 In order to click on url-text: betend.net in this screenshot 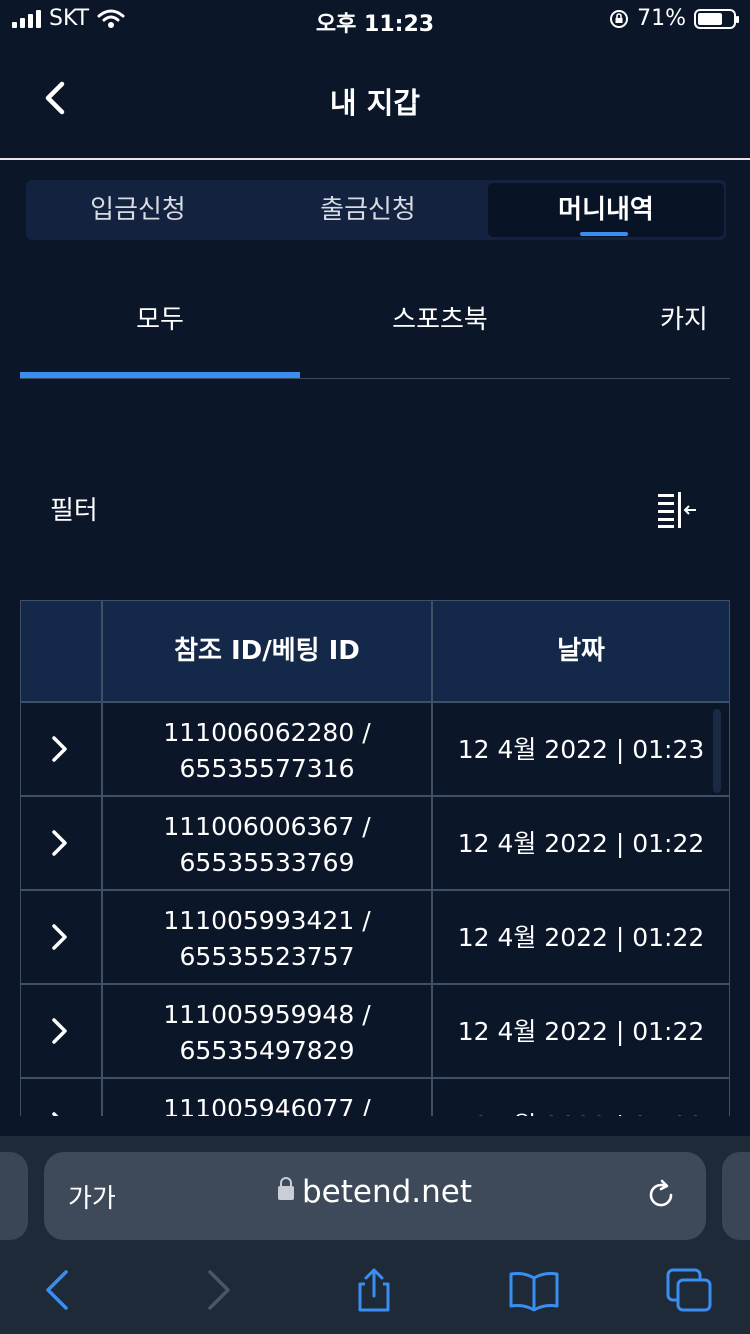, I will do `click(387, 1192)`.